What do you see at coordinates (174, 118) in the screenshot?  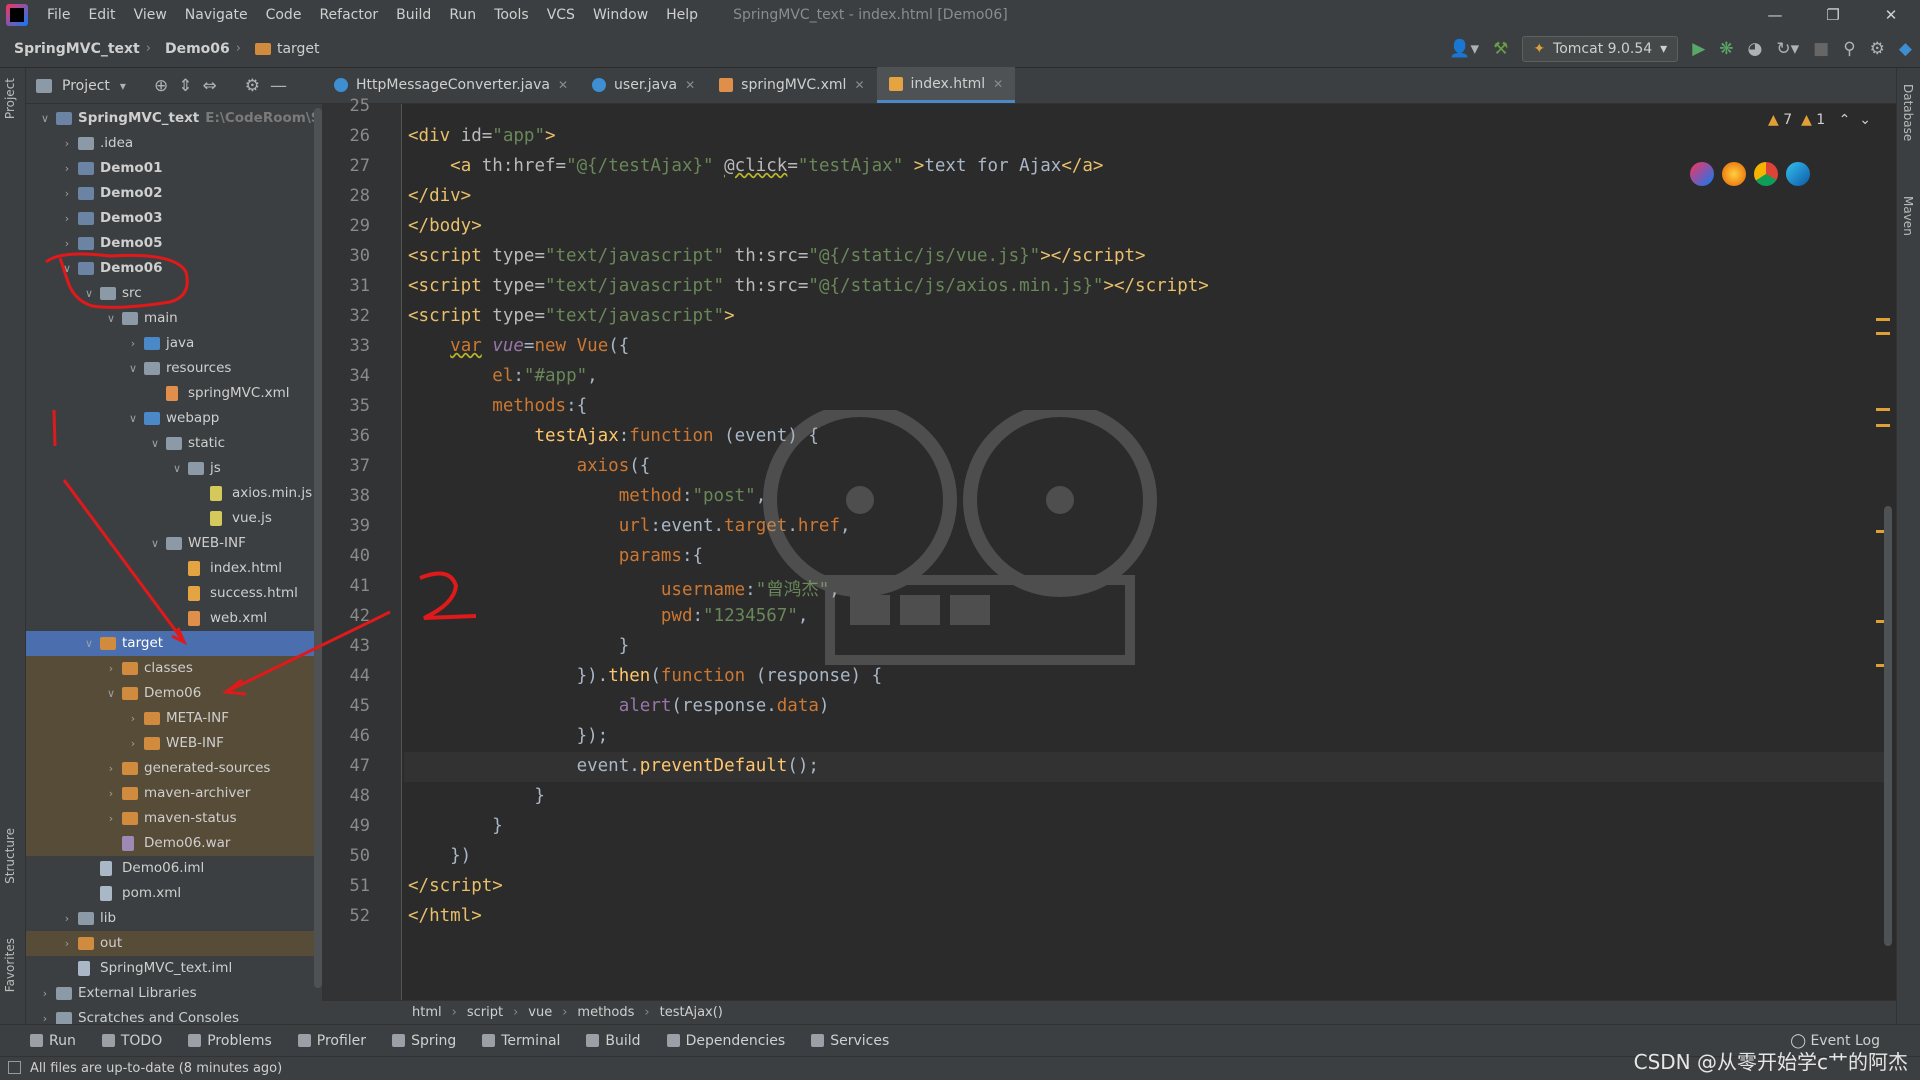 I see `tree-node-springmvc-text: ∨ SpringMVC_text E:\CodeRoom\Spring` at bounding box center [174, 118].